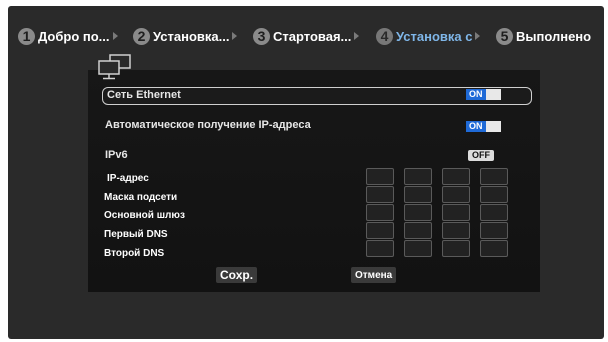  I want to click on step-number: 5, so click(504, 36).